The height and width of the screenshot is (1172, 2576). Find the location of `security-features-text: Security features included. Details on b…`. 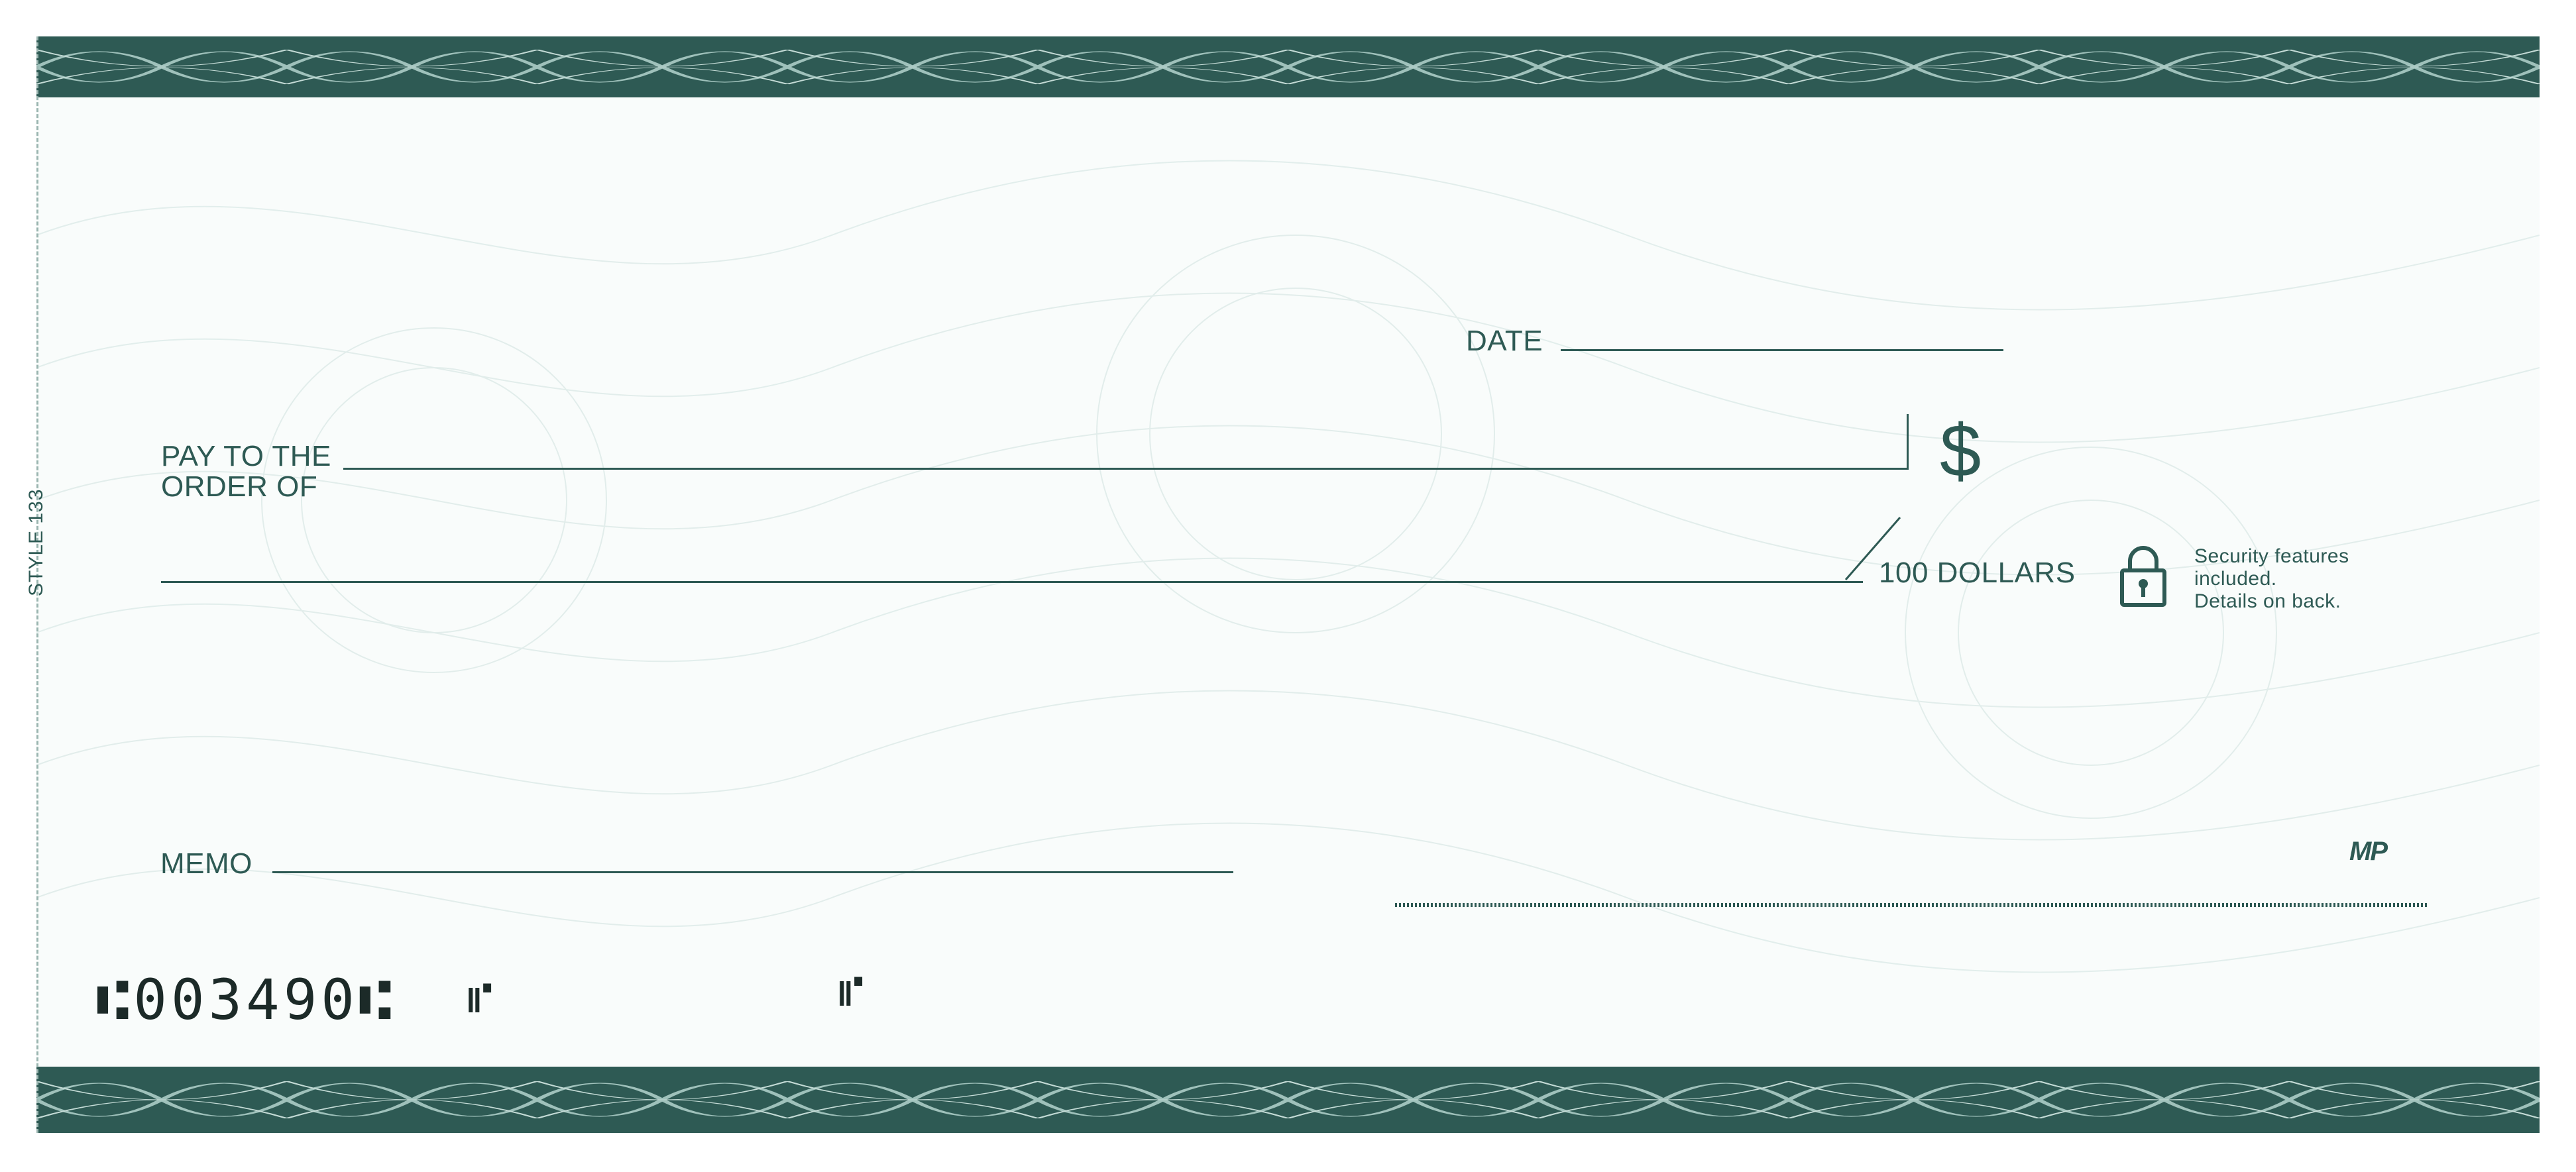

security-features-text: Security features included. Details on b… is located at coordinates (2271, 578).